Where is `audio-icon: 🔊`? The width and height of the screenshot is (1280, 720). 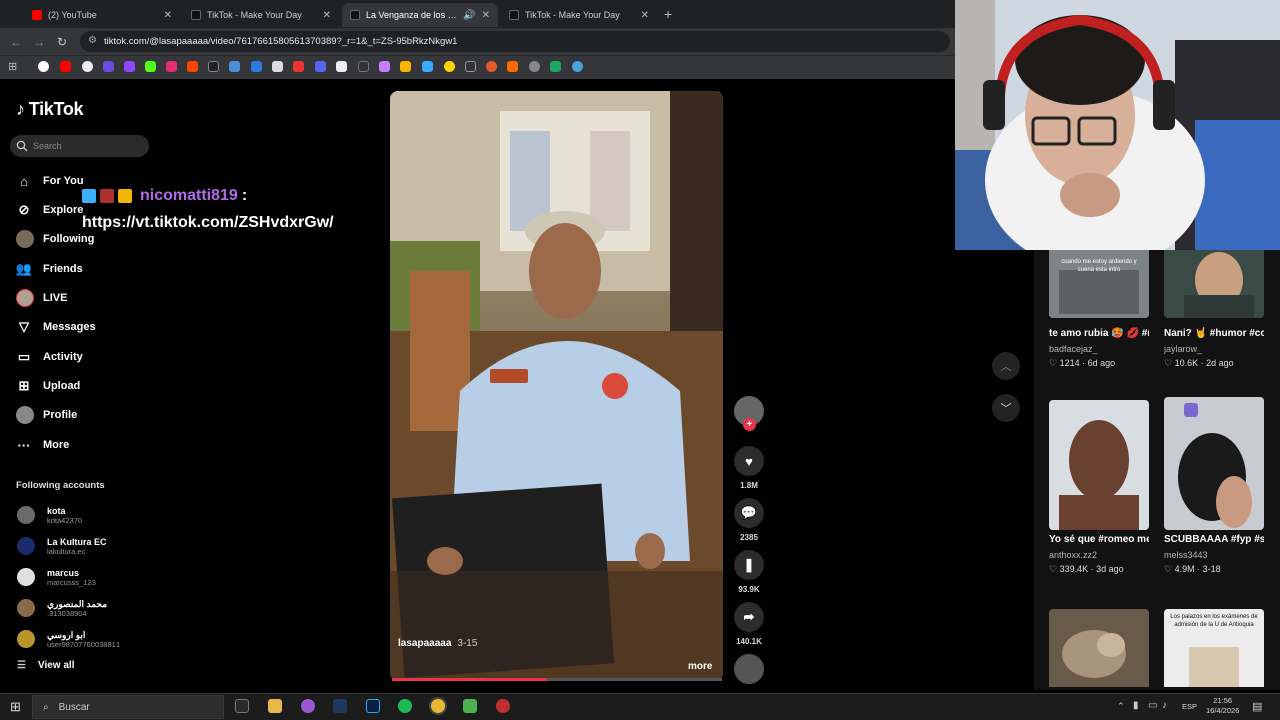 audio-icon: 🔊 is located at coordinates (469, 15).